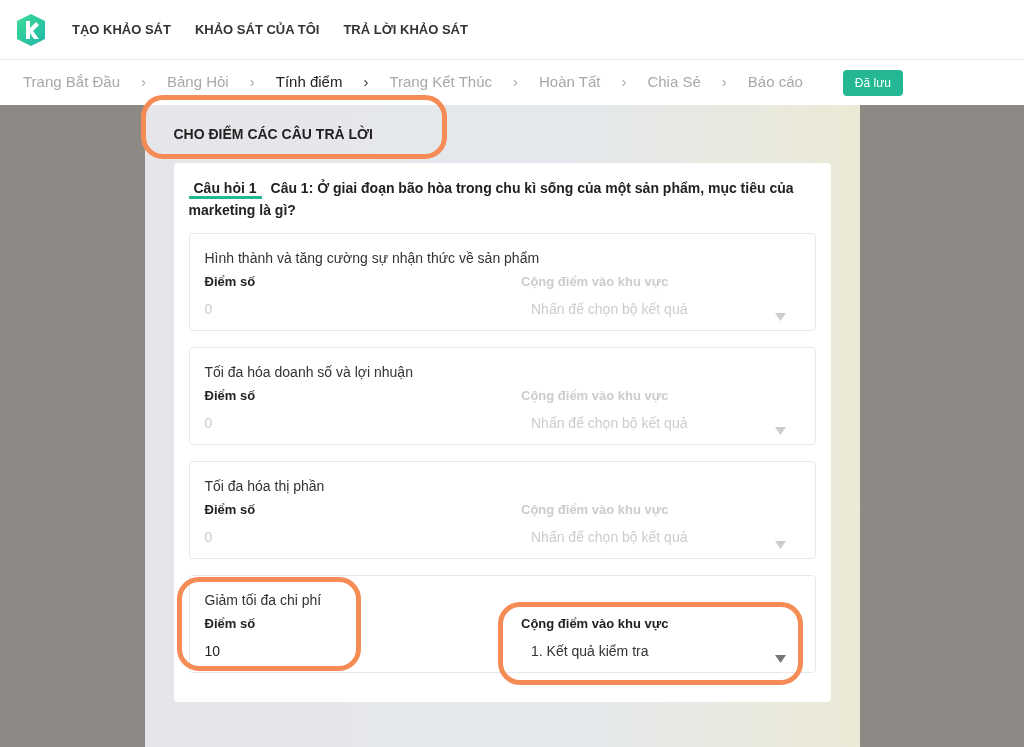 This screenshot has height=747, width=1024. Describe the element at coordinates (405, 29) in the screenshot. I see `nav-link: TRẢ LỜI KHẢO SÁT` at that location.